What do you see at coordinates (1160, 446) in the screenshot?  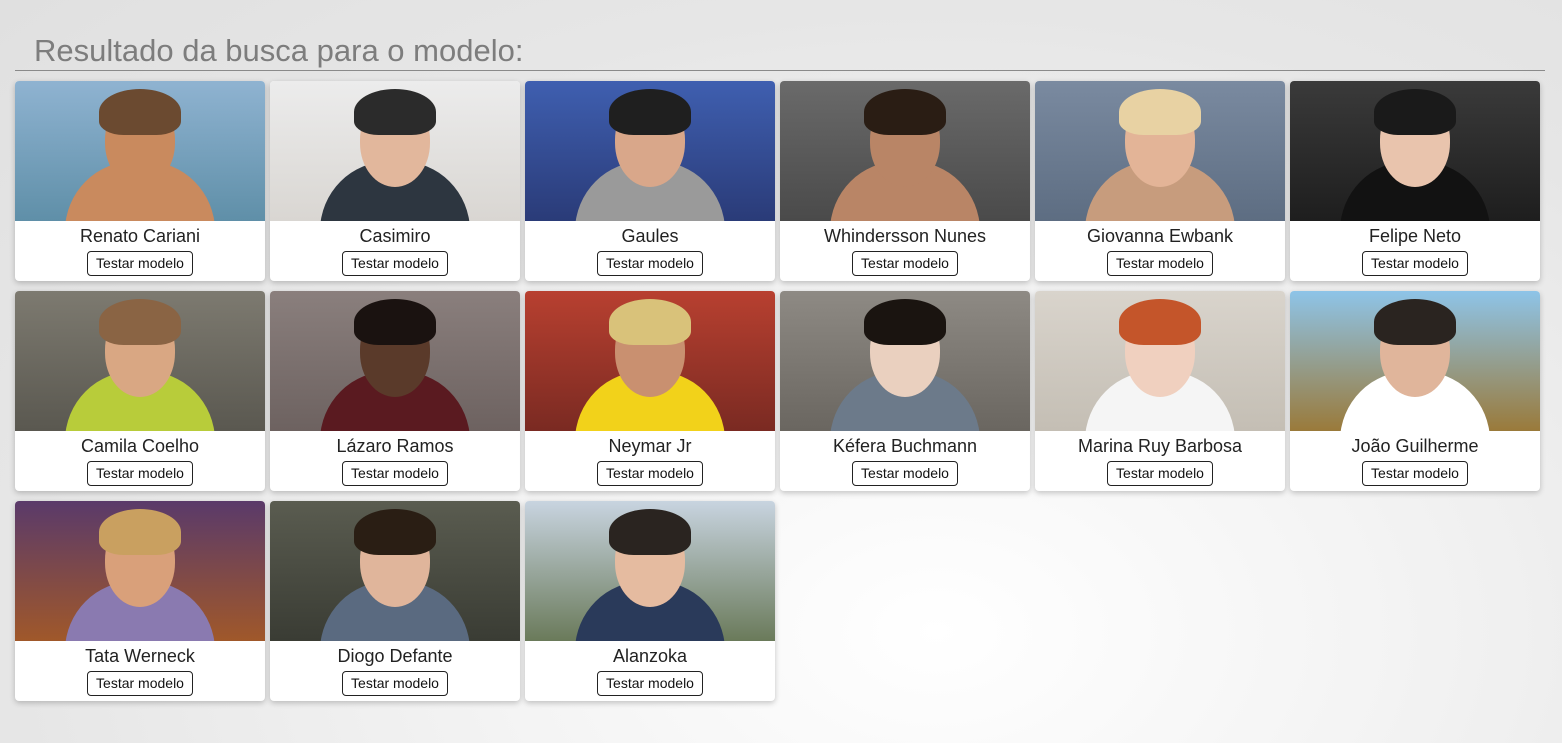 I see `model-name: Marina Ruy Barbosa` at bounding box center [1160, 446].